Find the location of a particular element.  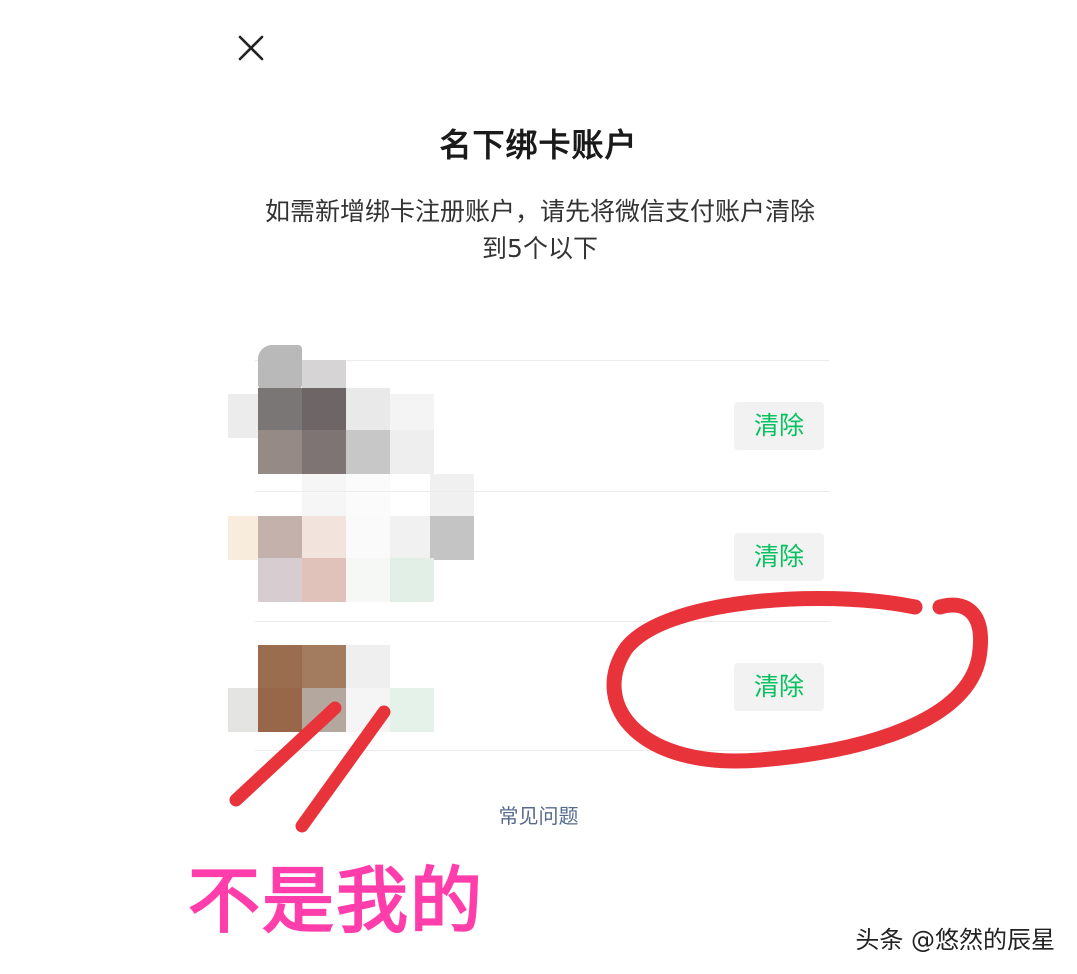

red-arrow-annotation is located at coordinates (310, 767).